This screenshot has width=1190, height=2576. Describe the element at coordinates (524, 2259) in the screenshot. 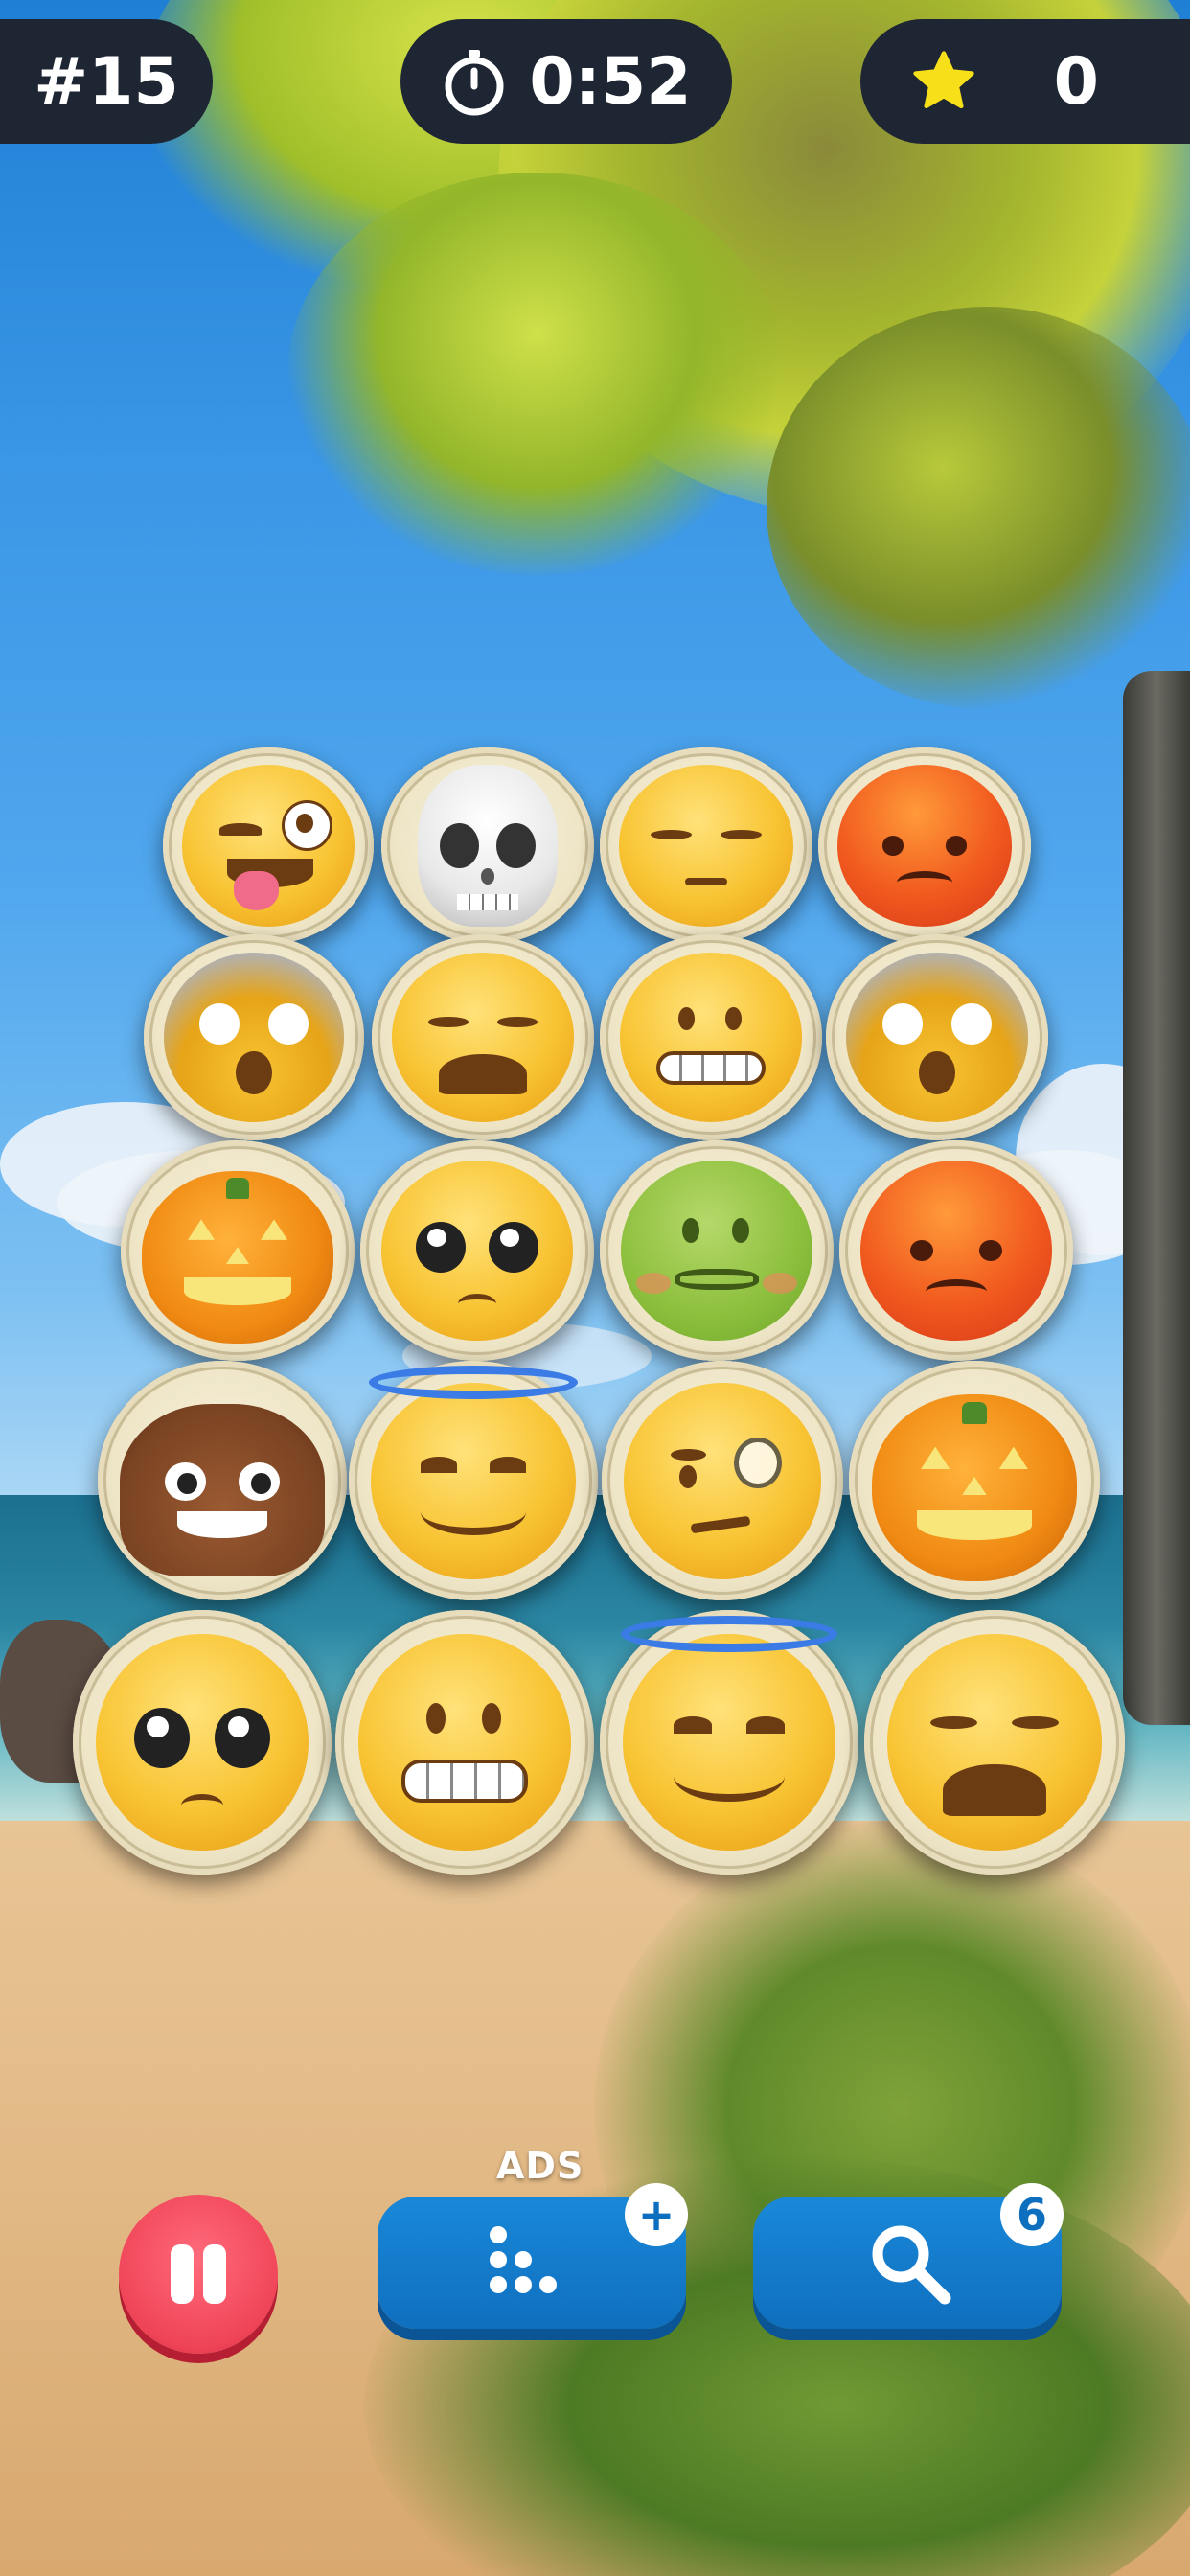

I see `dots-icon` at that location.